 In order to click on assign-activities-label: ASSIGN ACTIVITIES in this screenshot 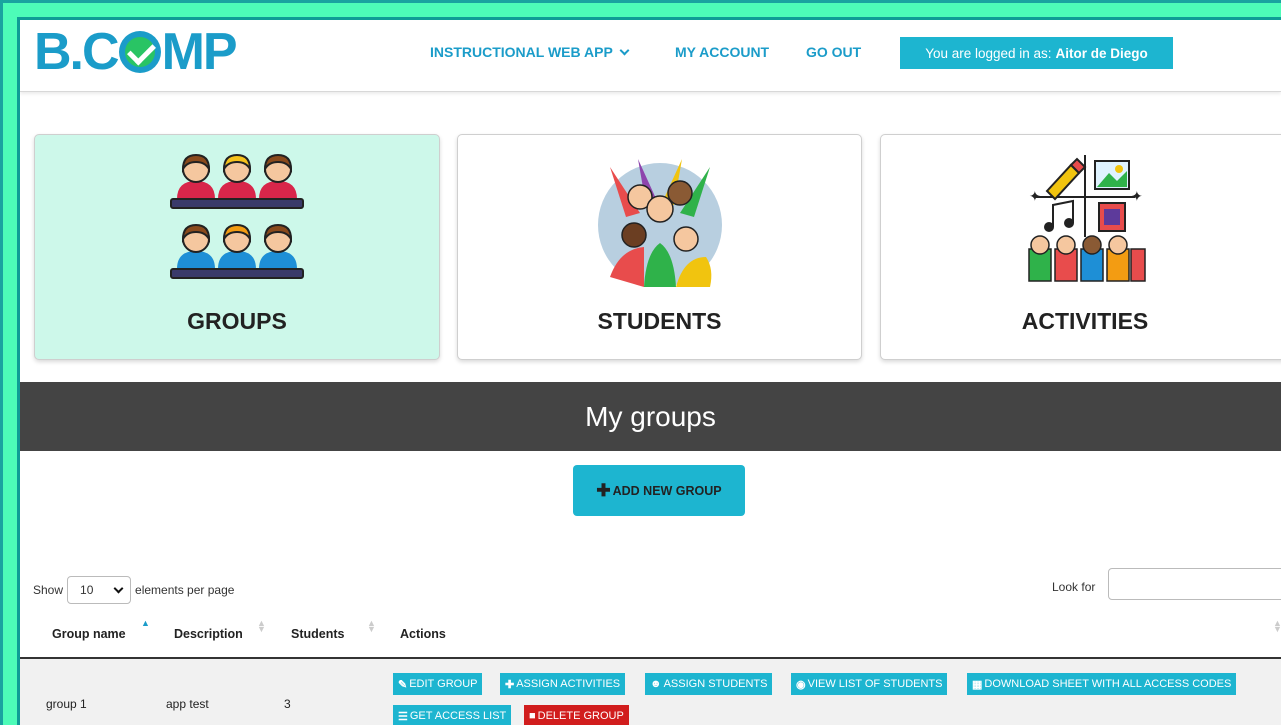, I will do `click(568, 684)`.